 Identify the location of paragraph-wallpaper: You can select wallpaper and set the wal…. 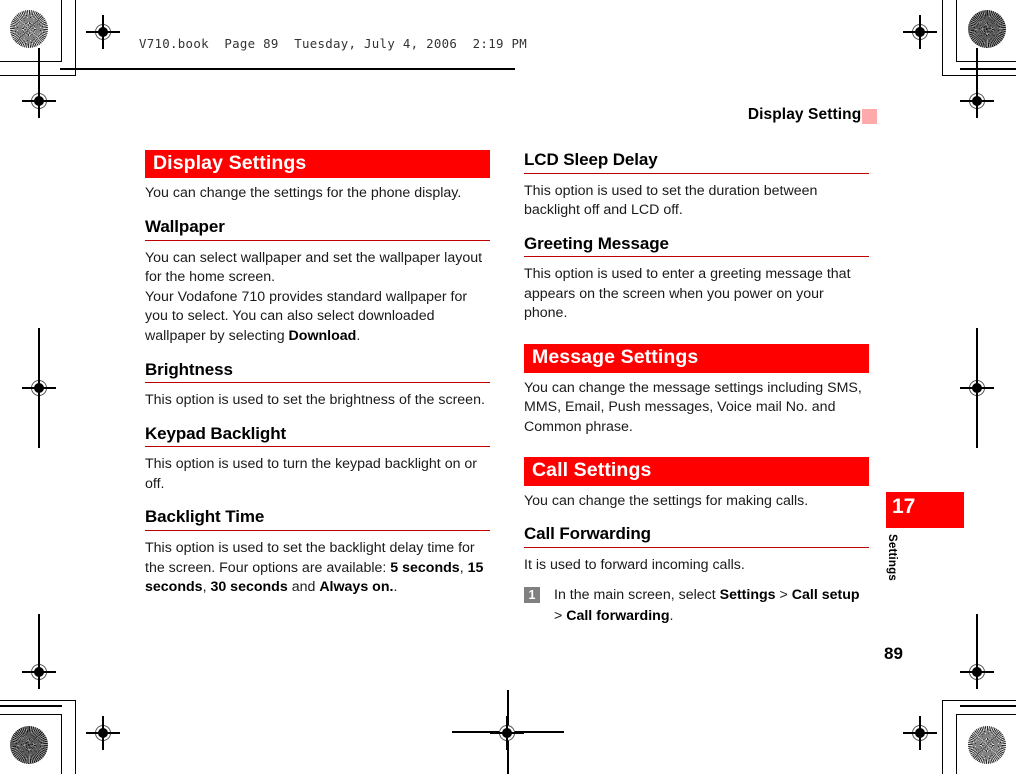
(314, 296).